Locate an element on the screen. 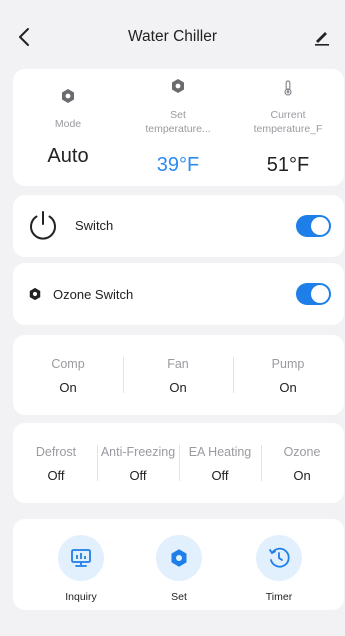 The image size is (345, 636). timer-button: Timer is located at coordinates (279, 564).